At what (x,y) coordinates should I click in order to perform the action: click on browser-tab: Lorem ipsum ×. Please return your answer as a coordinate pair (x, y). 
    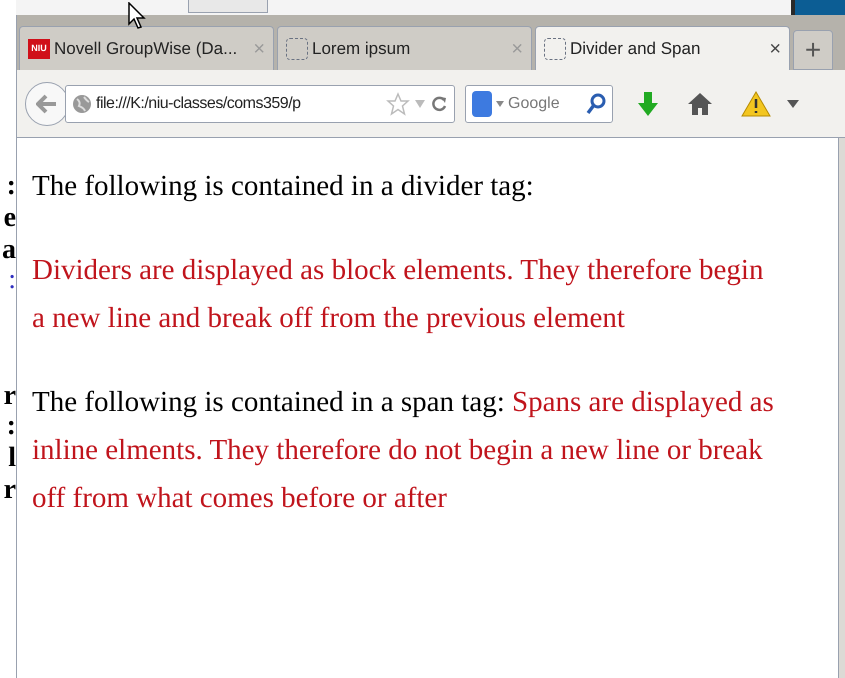
    Looking at the image, I should click on (404, 48).